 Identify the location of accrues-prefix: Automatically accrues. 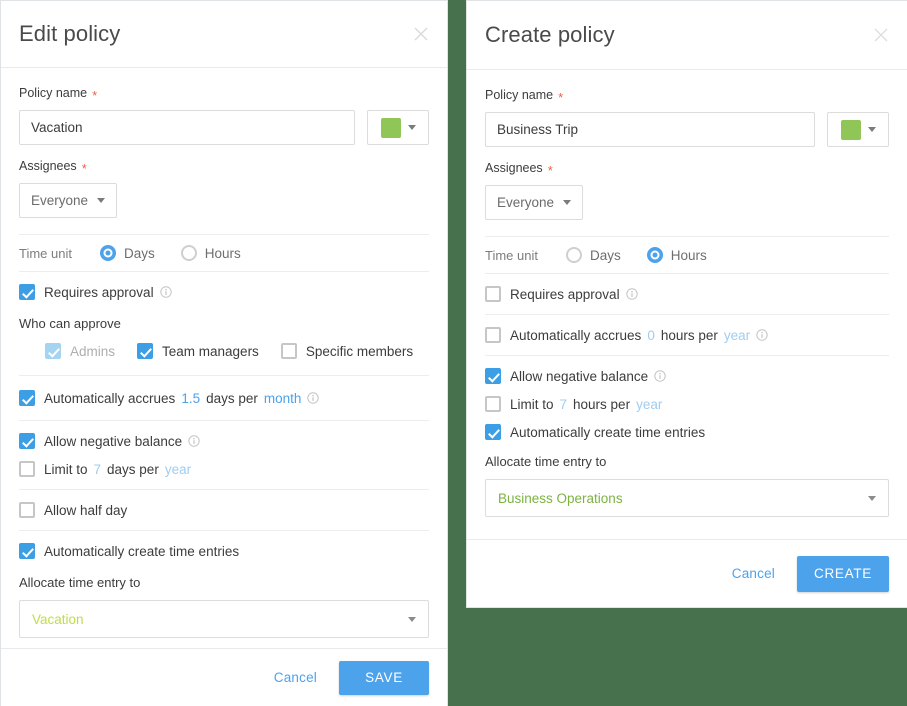
(110, 398).